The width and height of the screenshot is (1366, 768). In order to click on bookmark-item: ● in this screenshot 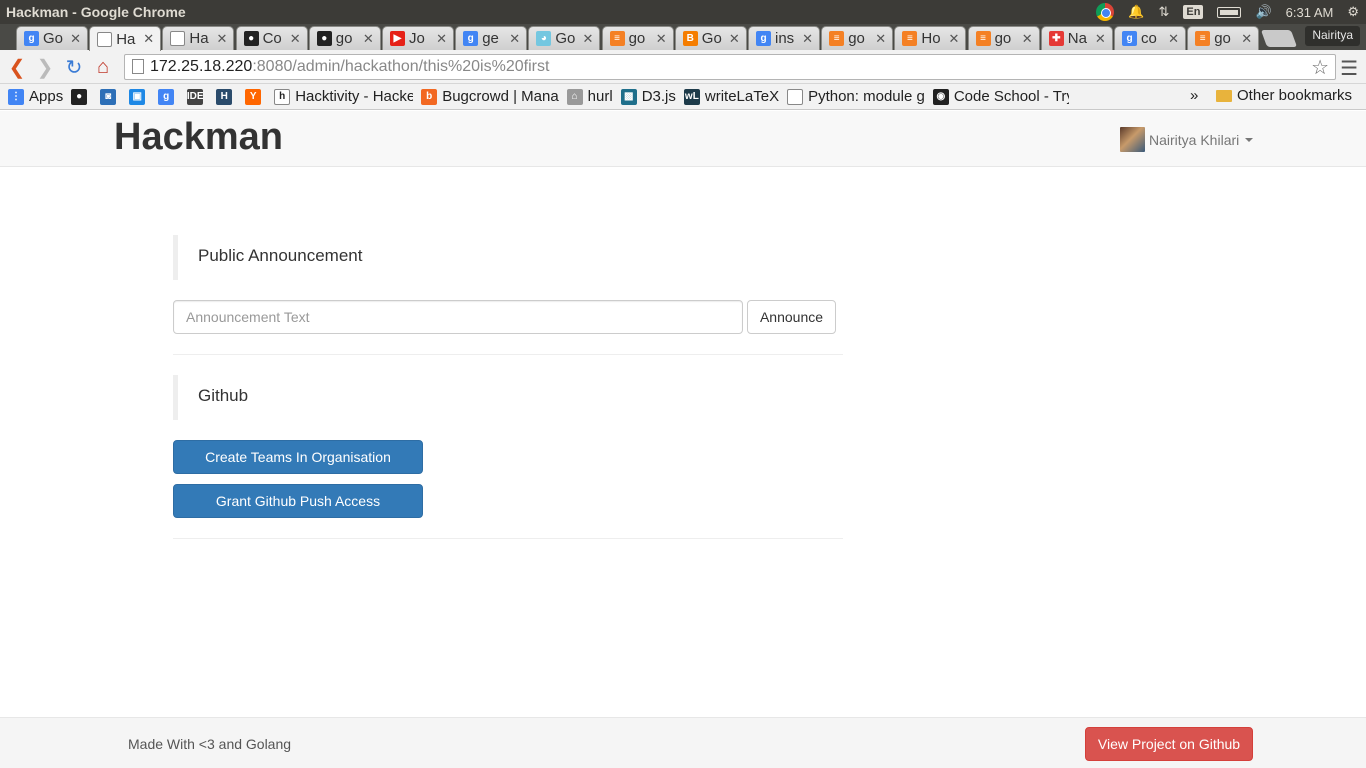, I will do `click(81, 96)`.